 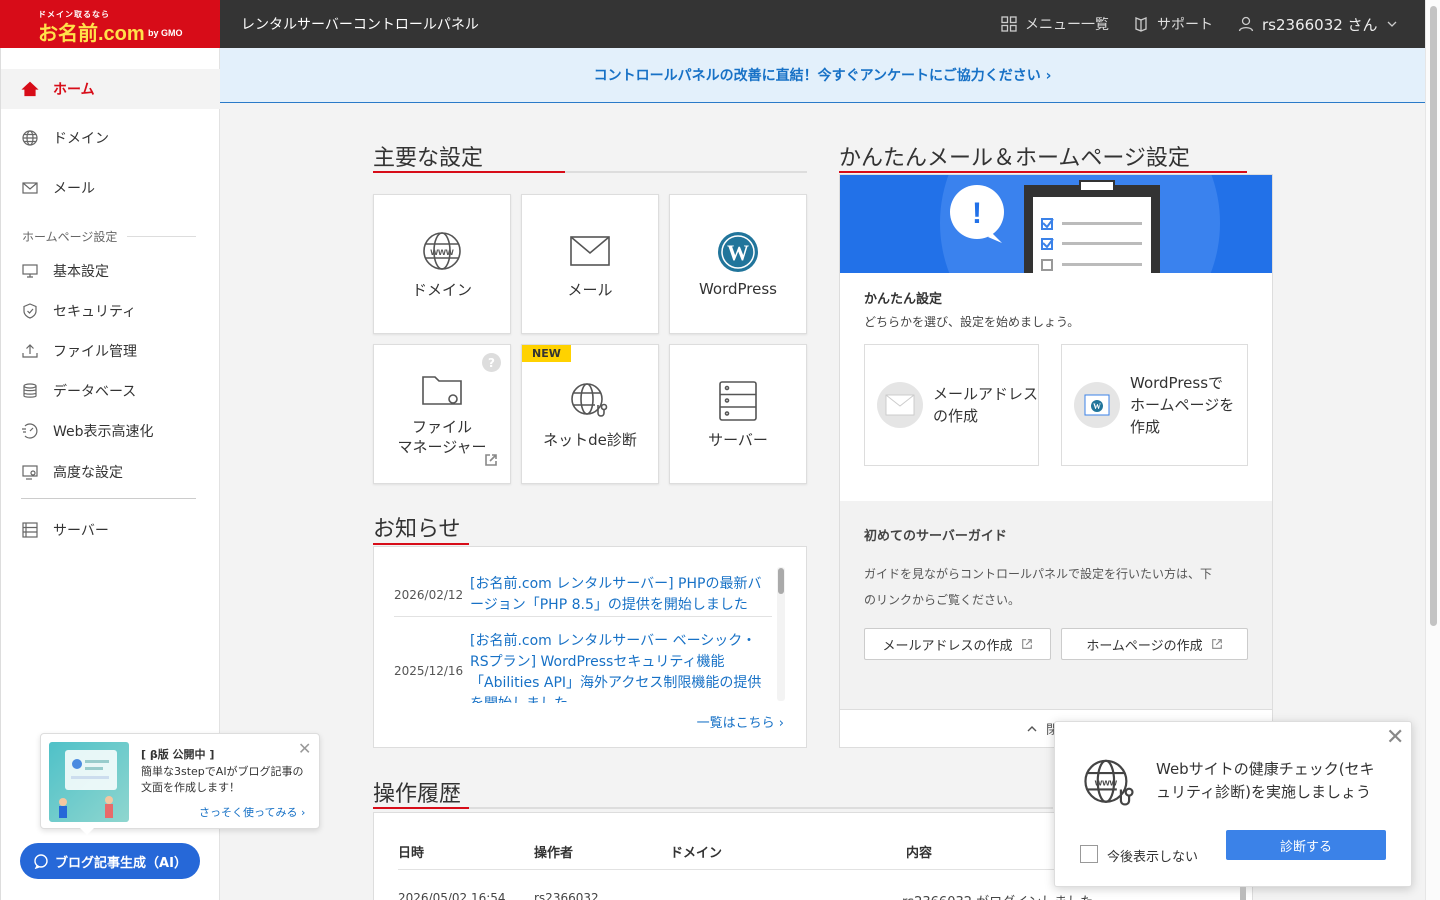 What do you see at coordinates (252, 812) in the screenshot?
I see `promo-try-link: さっそく使ってみる ›` at bounding box center [252, 812].